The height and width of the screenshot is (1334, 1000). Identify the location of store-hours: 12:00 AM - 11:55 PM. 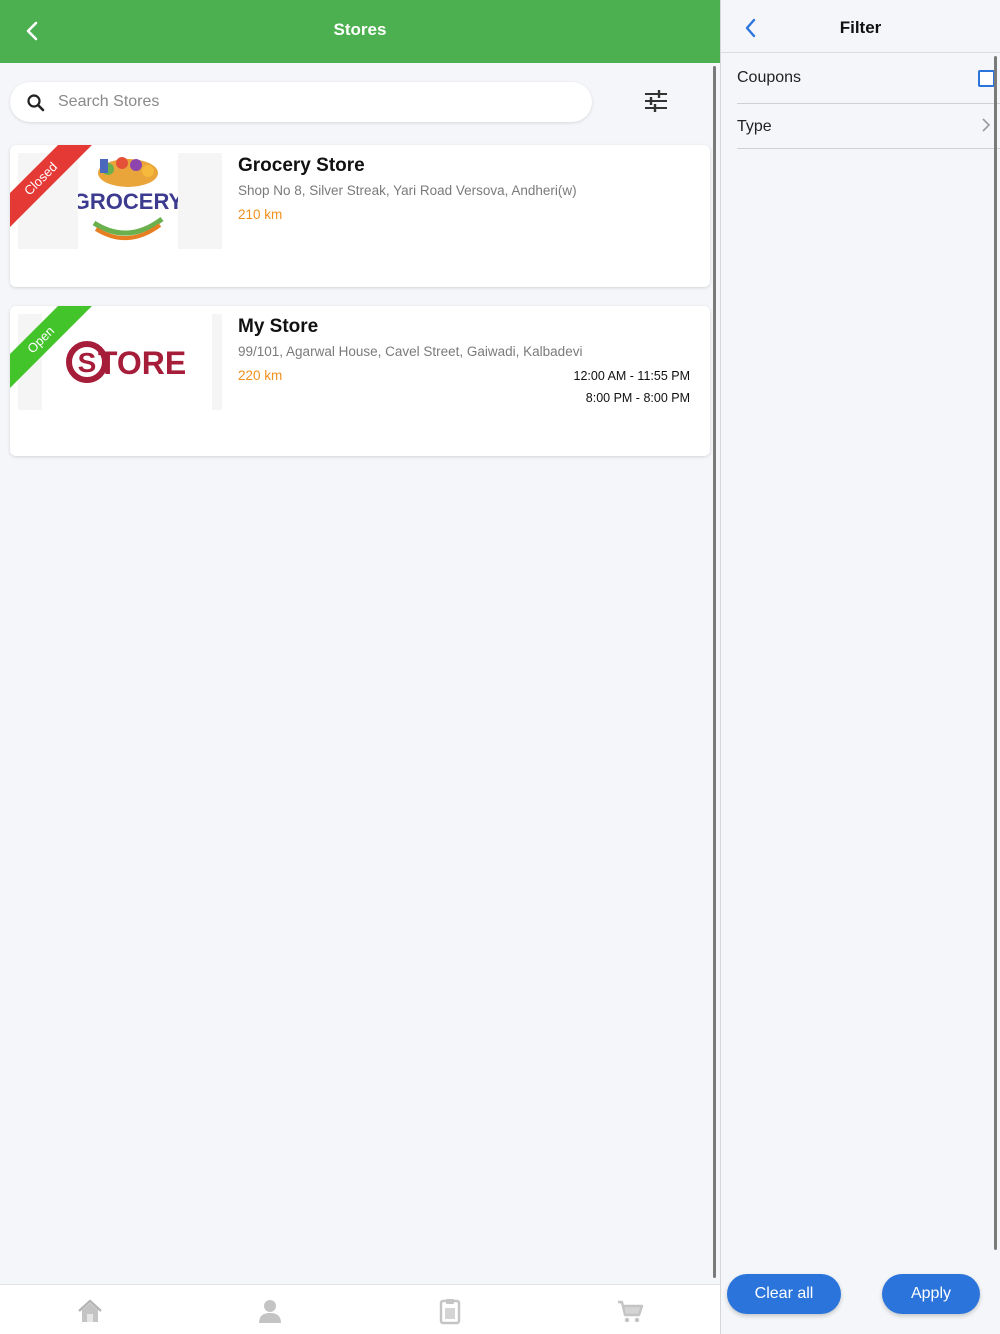
(632, 376).